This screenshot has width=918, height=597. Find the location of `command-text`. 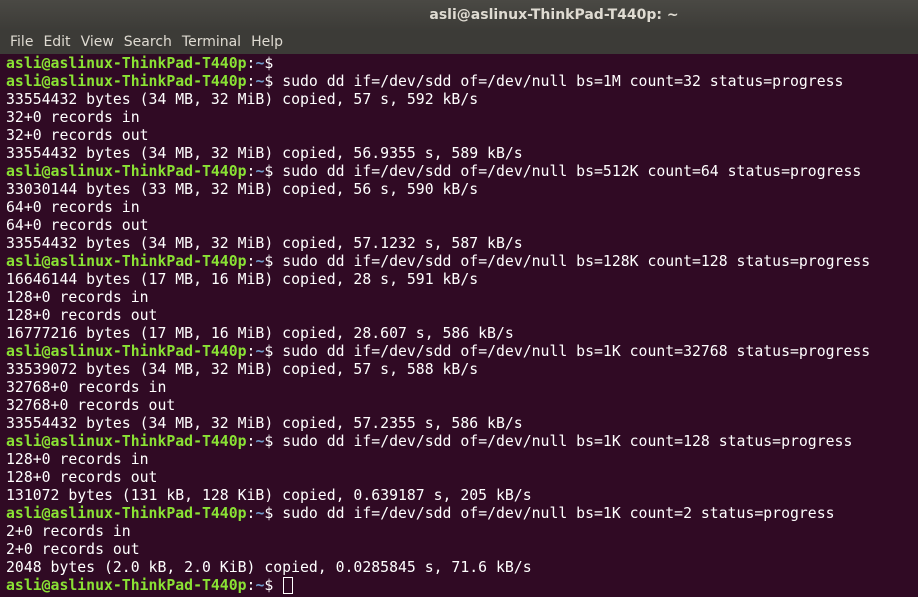

command-text is located at coordinates (277, 585).